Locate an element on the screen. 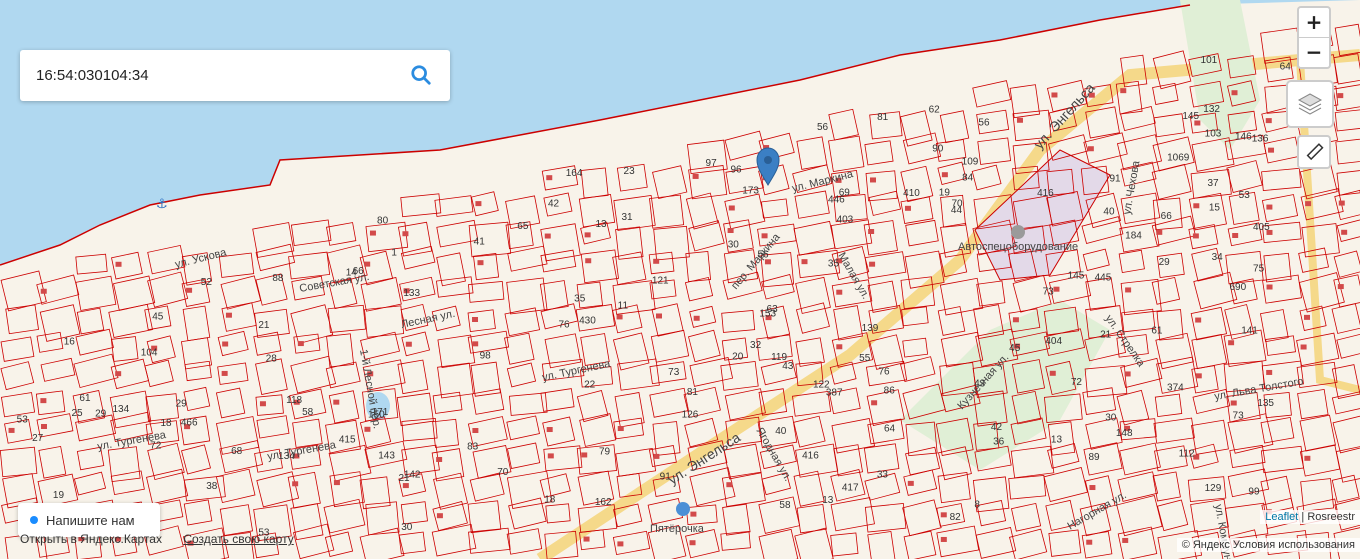 The height and width of the screenshot is (559, 1360). create-map-link: Создать свою карту is located at coordinates (238, 539).